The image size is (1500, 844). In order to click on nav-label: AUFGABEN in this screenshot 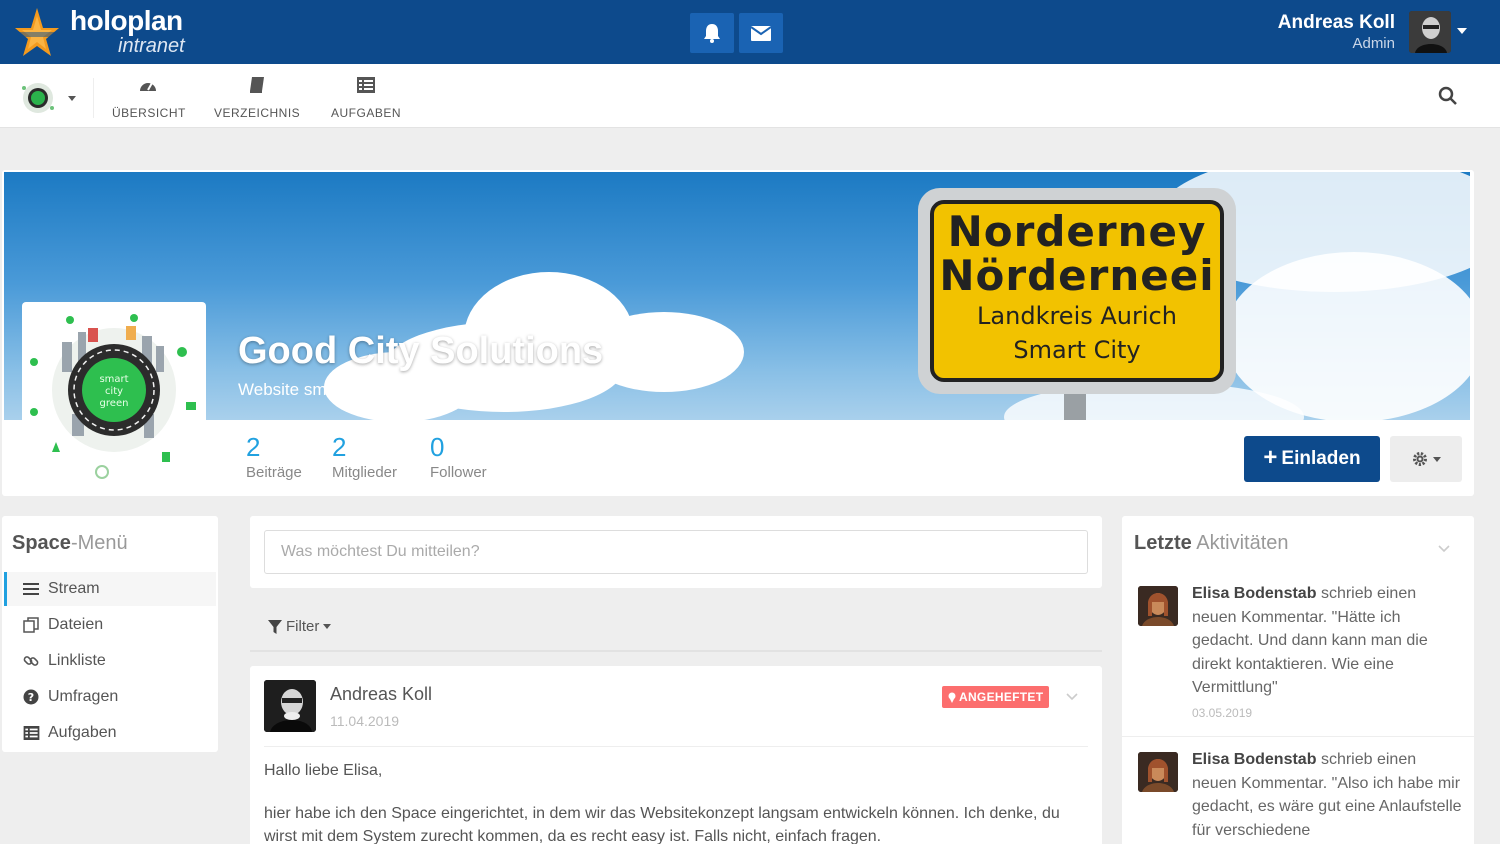, I will do `click(365, 113)`.